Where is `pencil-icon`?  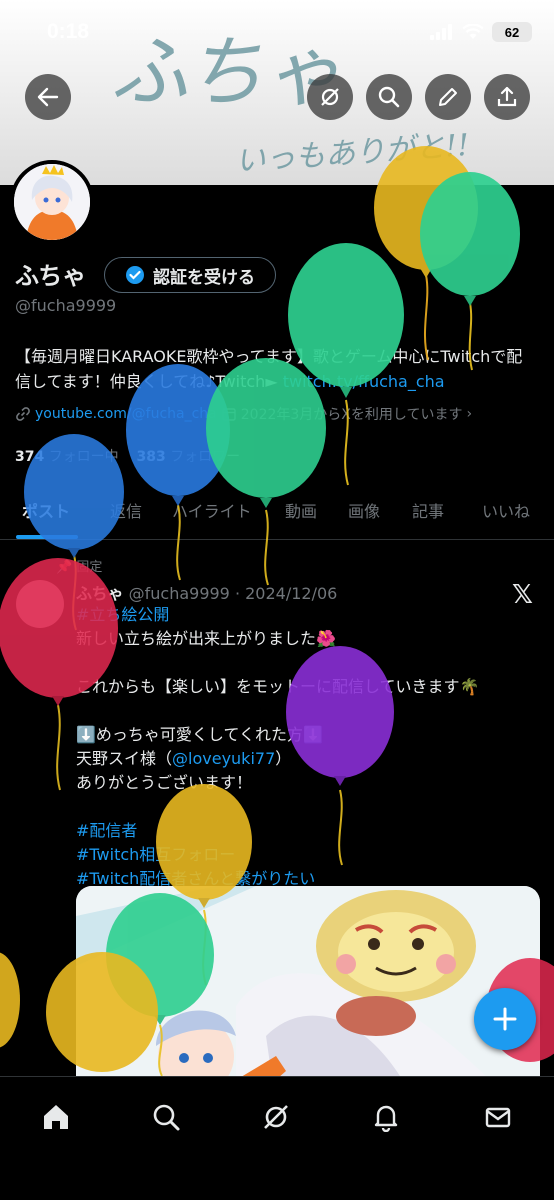 pencil-icon is located at coordinates (448, 97).